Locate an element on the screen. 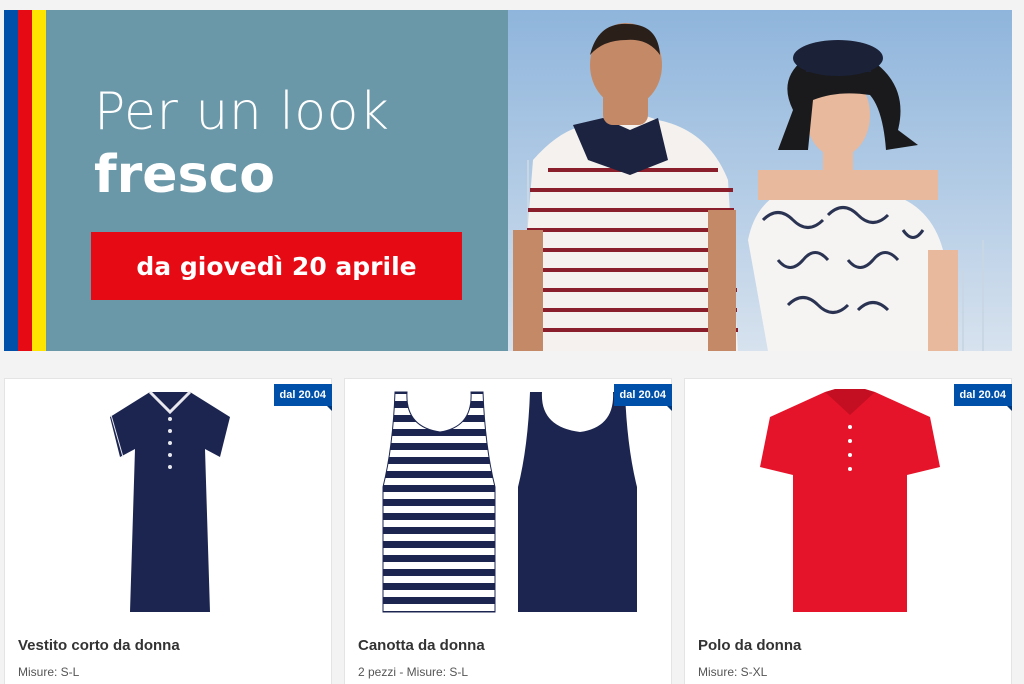  banner-date-button: da giovedì 20 aprile is located at coordinates (276, 266).